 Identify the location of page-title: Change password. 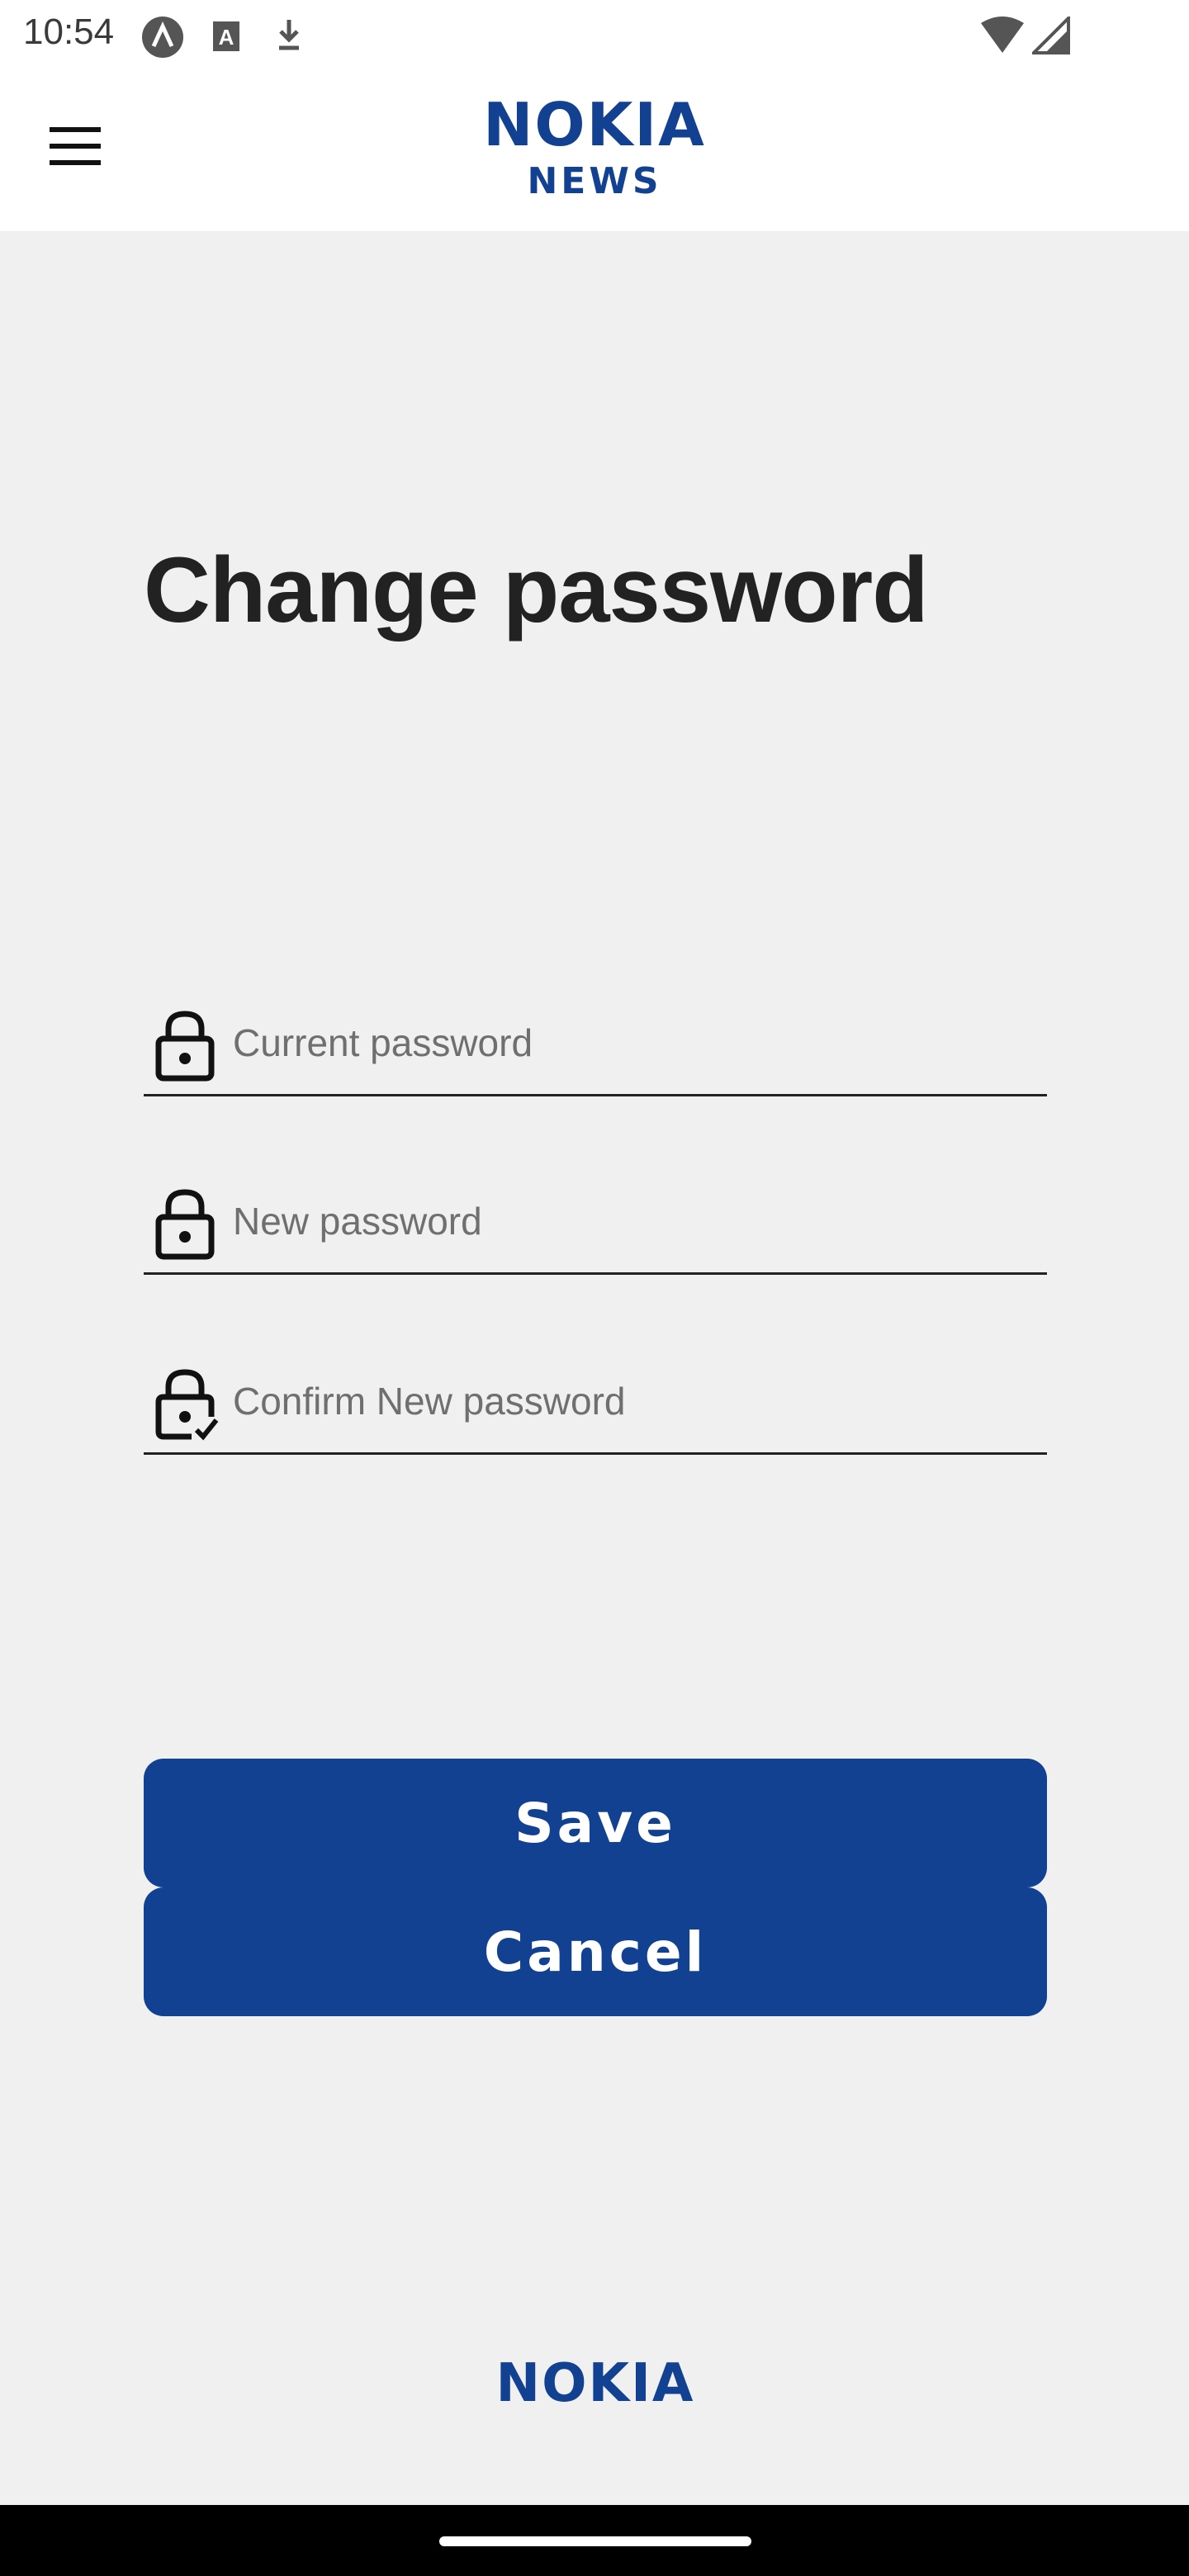
(536, 590).